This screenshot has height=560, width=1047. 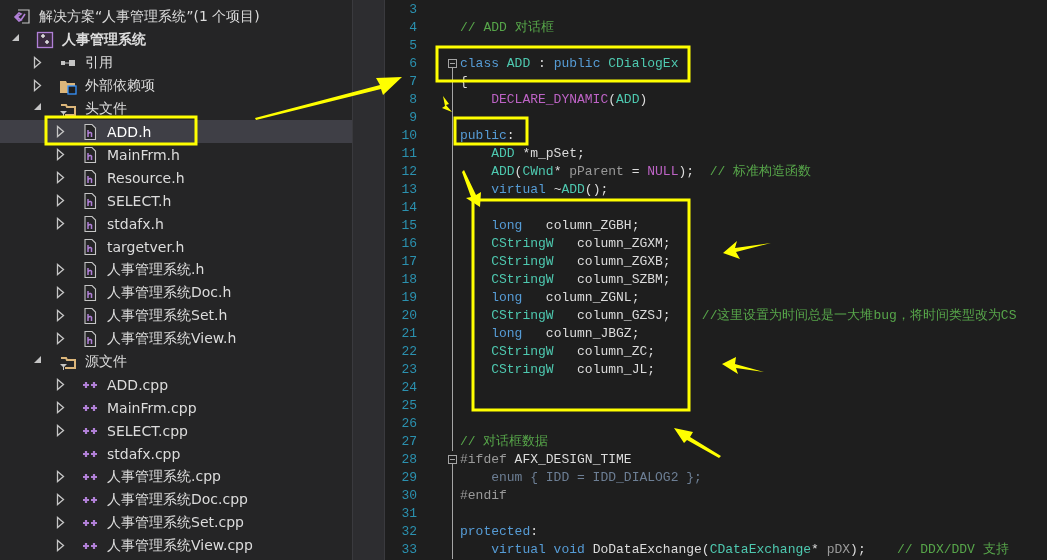 I want to click on code-line: enum { IDD = IDD_DIALOG2 };, so click(x=596, y=478).